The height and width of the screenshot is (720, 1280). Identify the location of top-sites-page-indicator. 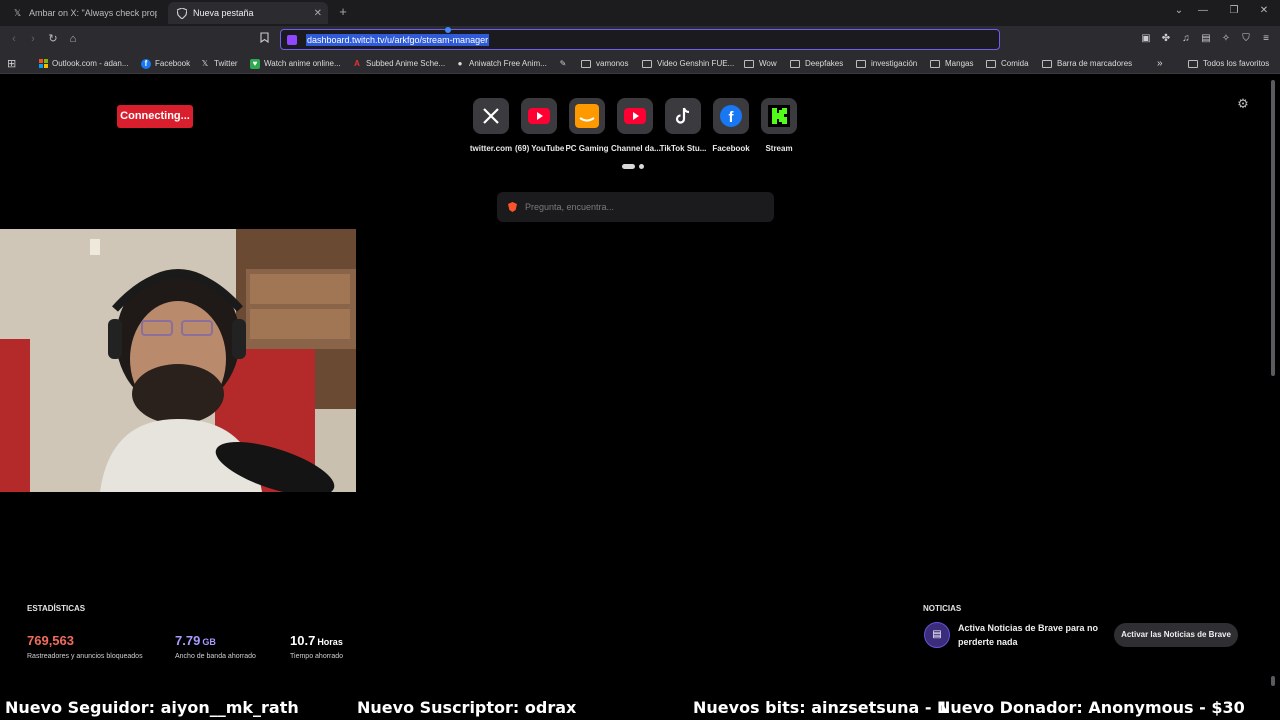
(641, 166).